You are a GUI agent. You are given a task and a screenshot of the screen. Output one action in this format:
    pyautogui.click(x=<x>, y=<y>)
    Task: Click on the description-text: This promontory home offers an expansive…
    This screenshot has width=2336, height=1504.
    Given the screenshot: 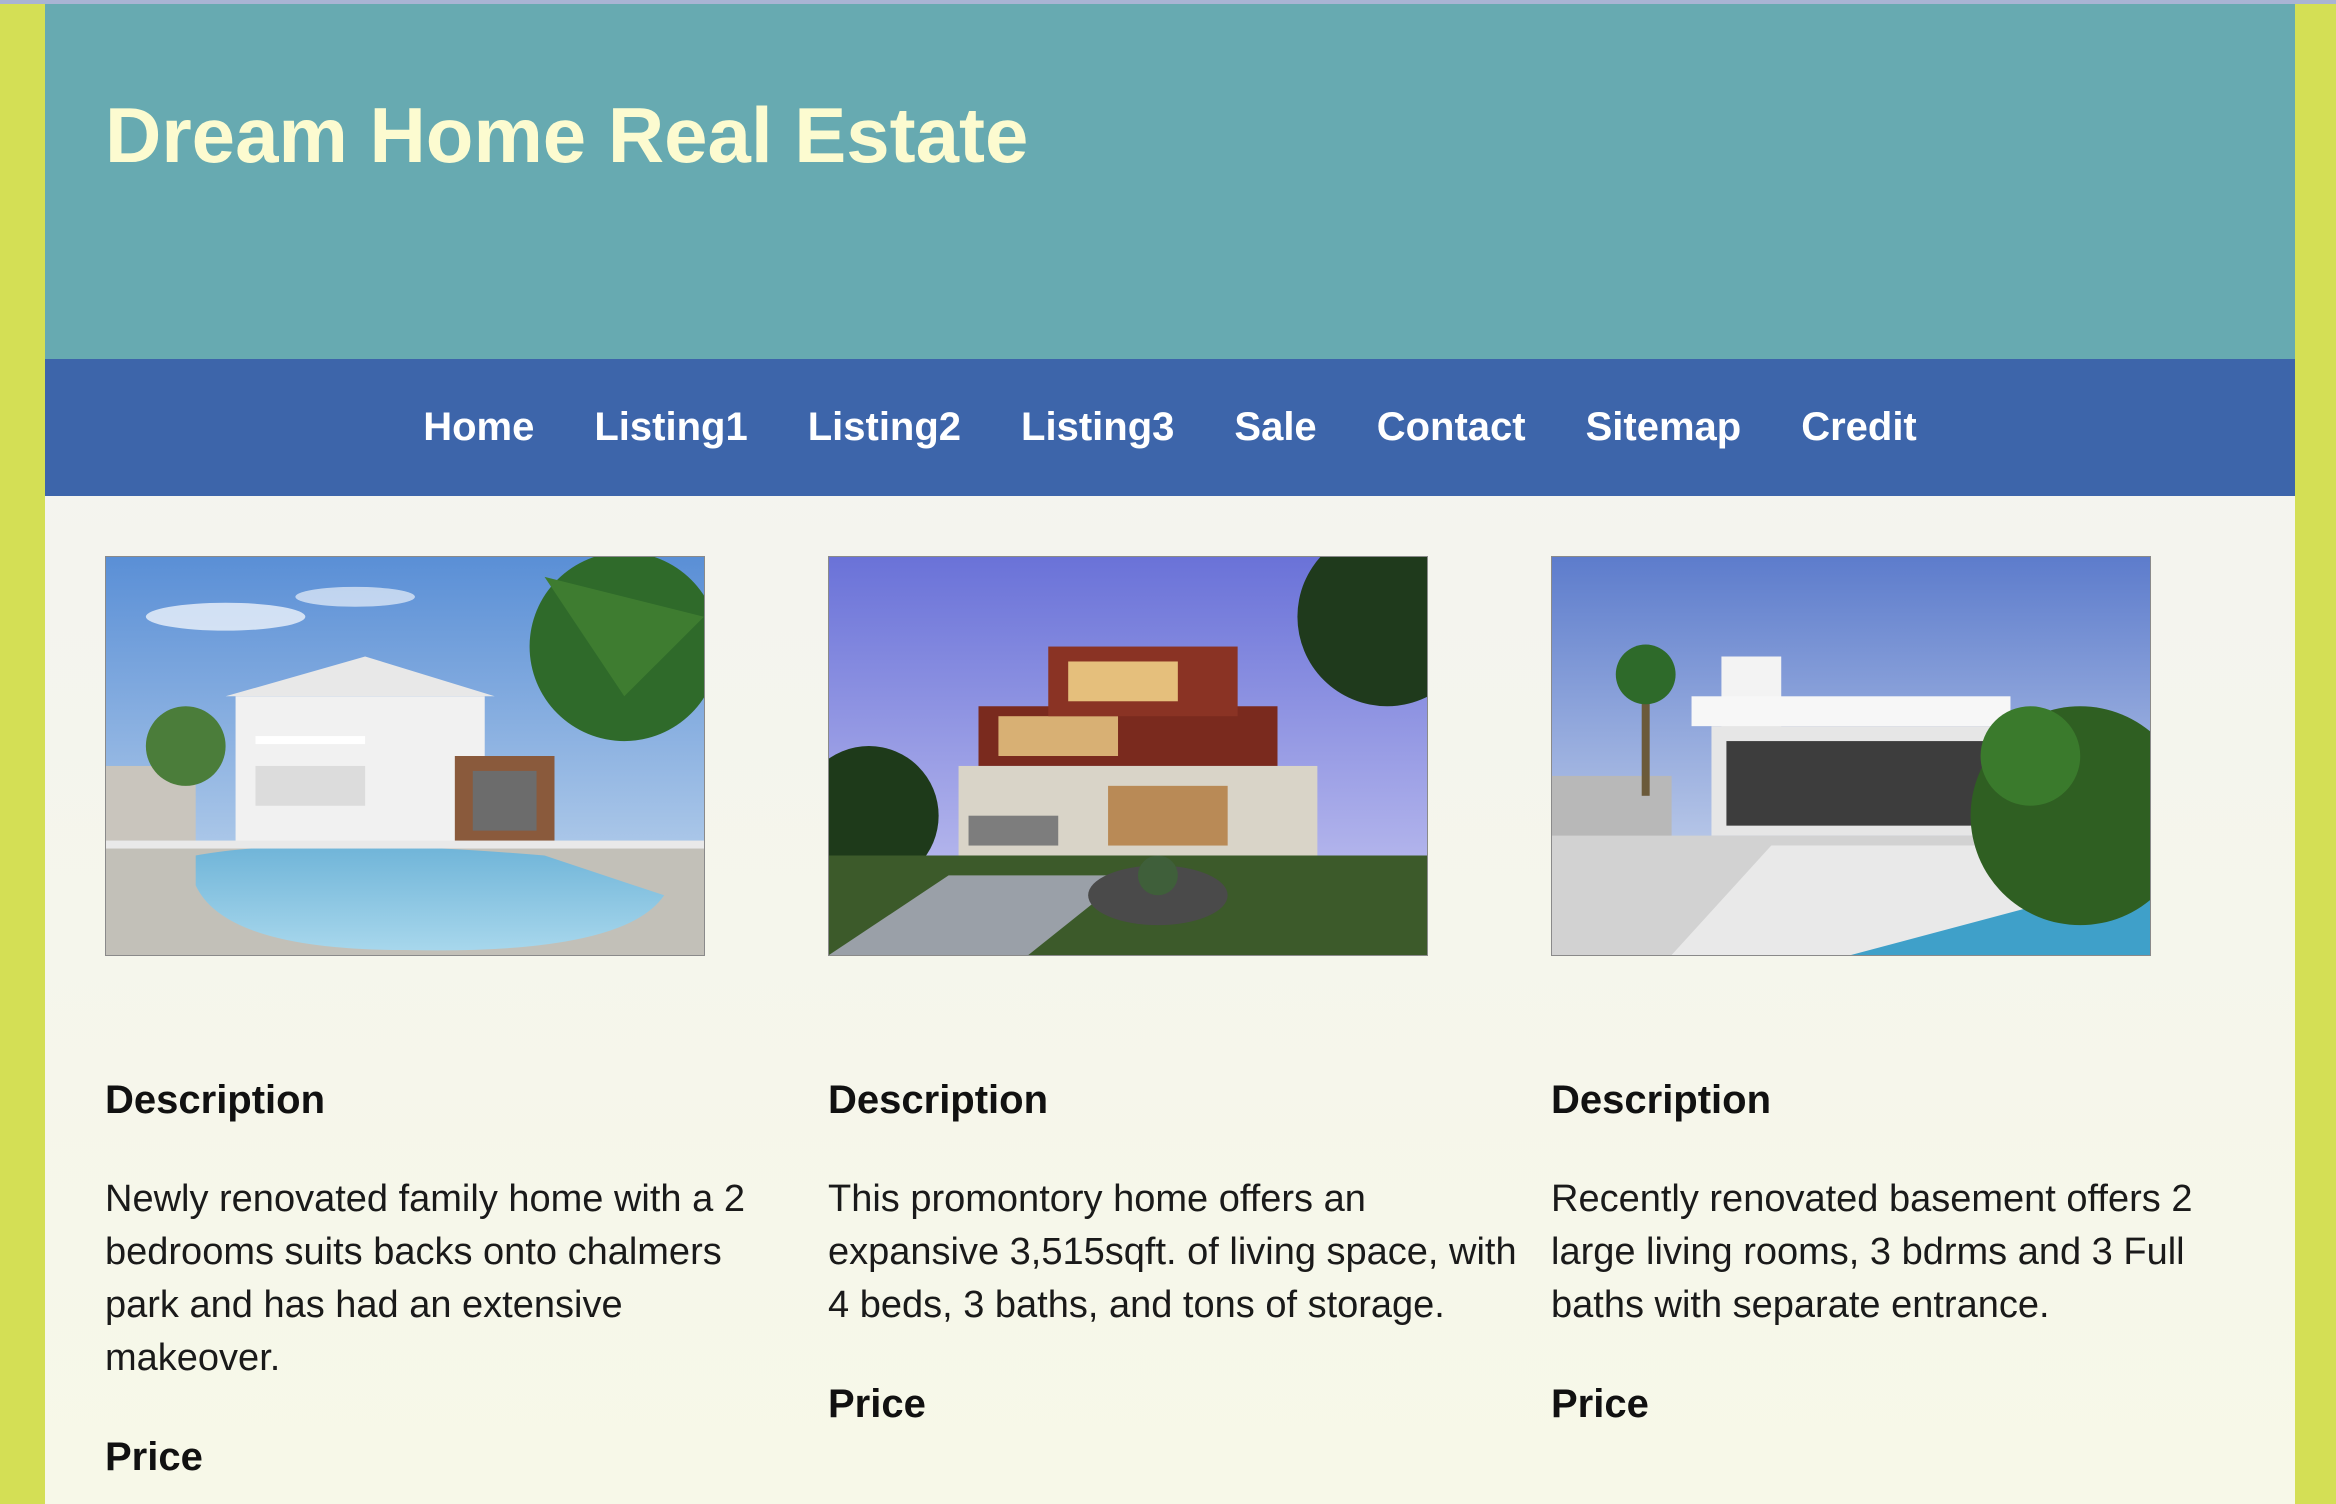 What is the action you would take?
    pyautogui.click(x=1172, y=1252)
    